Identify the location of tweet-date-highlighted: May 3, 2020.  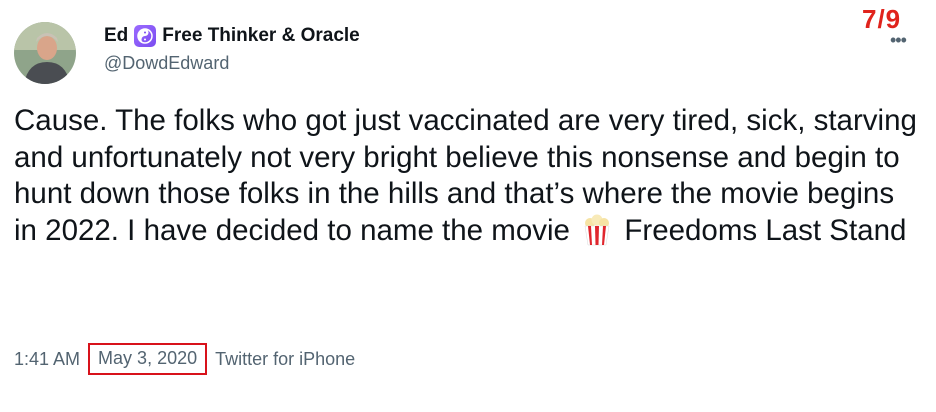
(148, 359).